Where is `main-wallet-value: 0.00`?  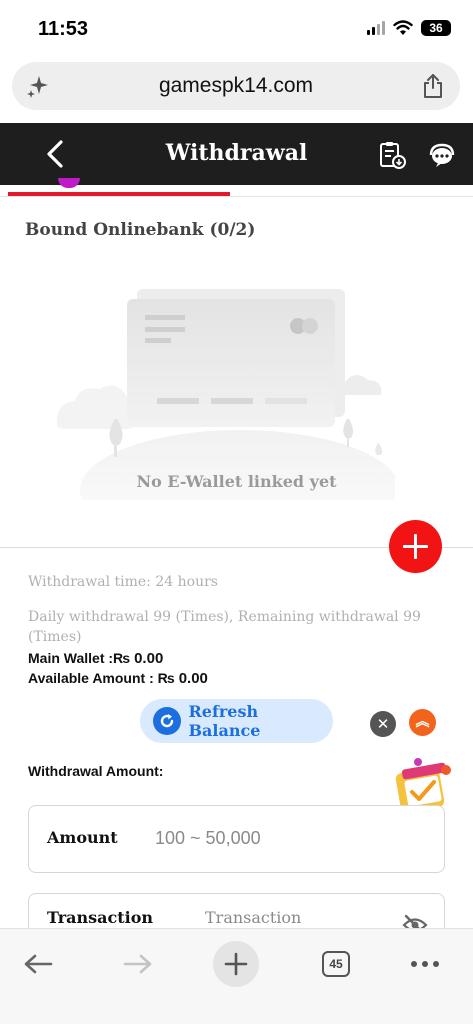 main-wallet-value: 0.00 is located at coordinates (149, 658).